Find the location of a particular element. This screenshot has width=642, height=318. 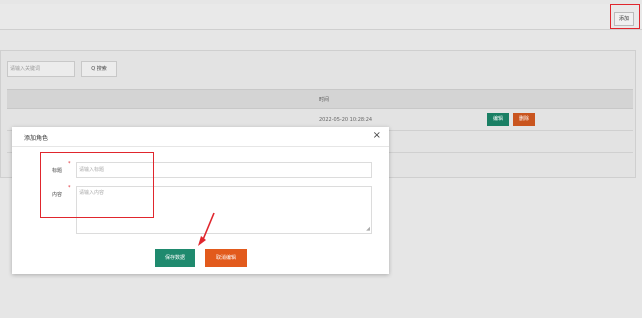

row-time: 2022-05-20 10:28:24 is located at coordinates (346, 120).